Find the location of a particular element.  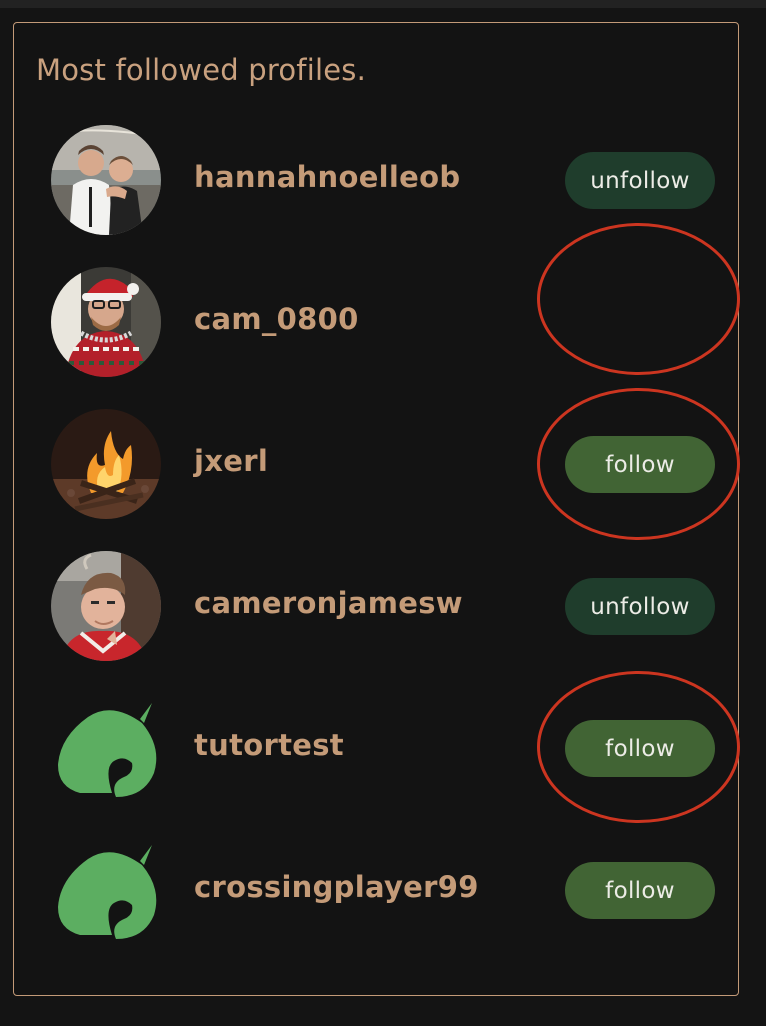

username: tutortest is located at coordinates (269, 745).